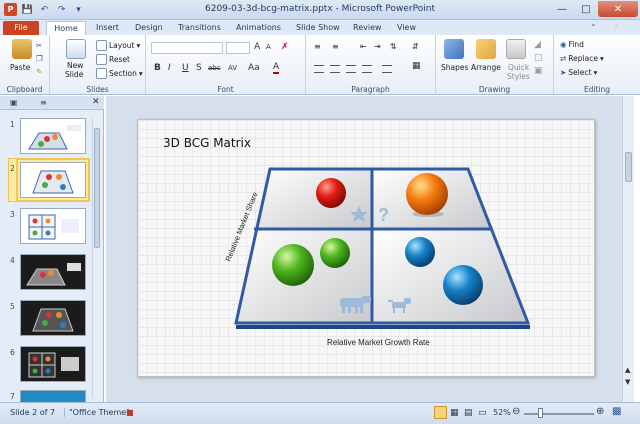 Image resolution: width=640 pixels, height=424 pixels. I want to click on reading-view-icon: ▤, so click(468, 413).